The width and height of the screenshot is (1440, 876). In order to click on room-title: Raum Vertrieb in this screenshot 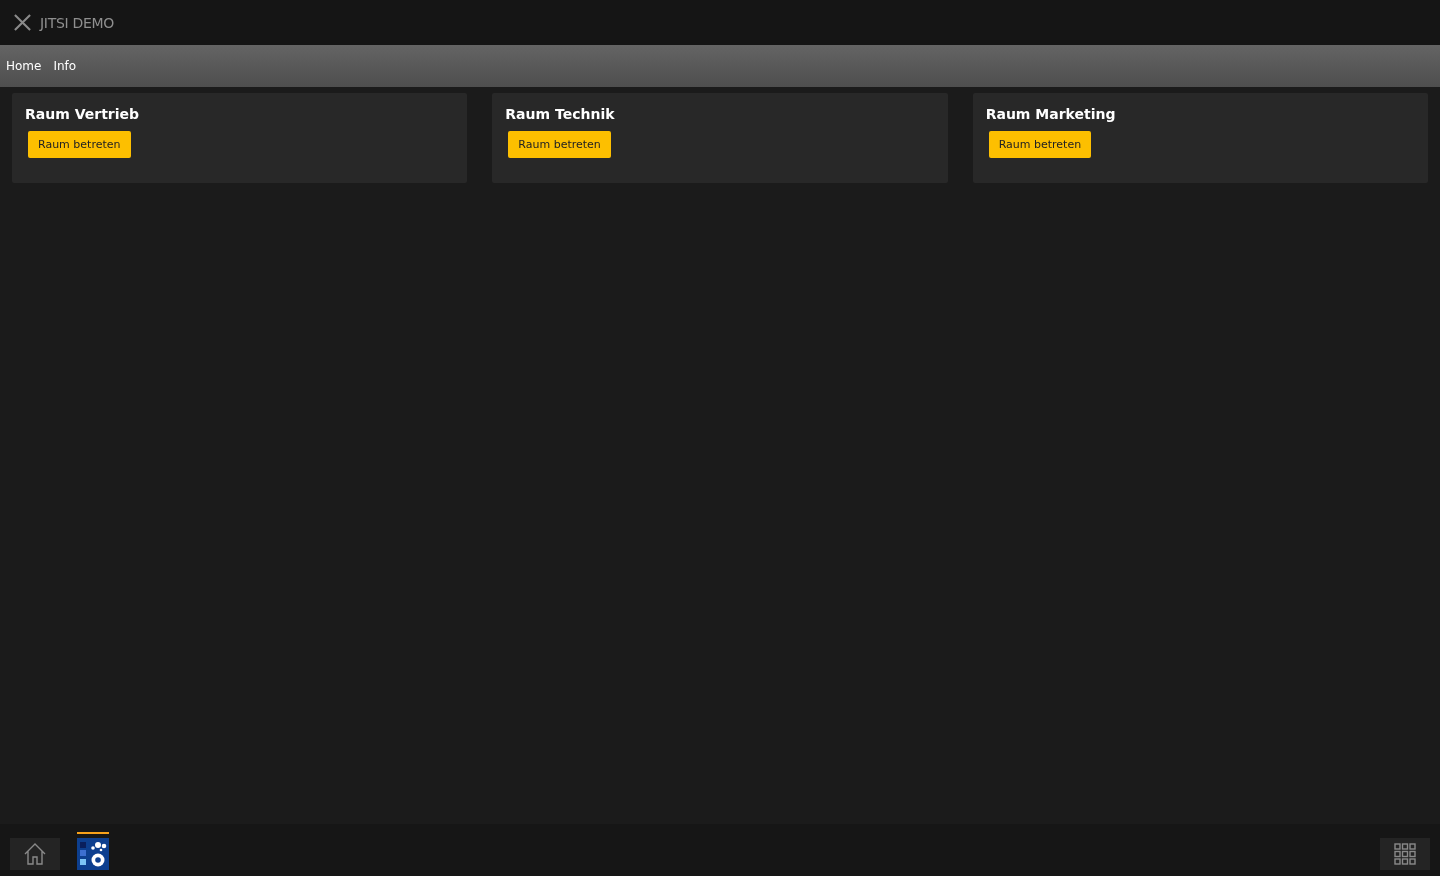, I will do `click(82, 114)`.